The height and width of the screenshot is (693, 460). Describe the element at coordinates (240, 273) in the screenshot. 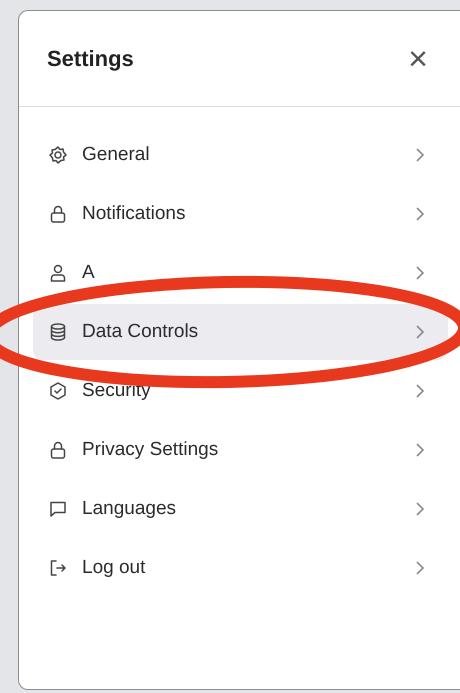

I see `menu-item: A` at that location.